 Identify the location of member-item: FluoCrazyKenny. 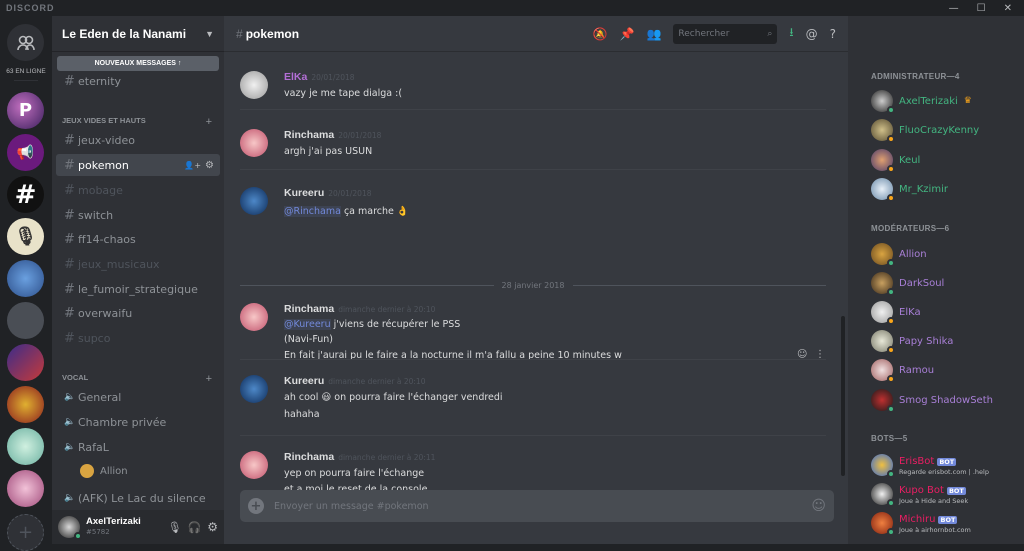
(946, 130).